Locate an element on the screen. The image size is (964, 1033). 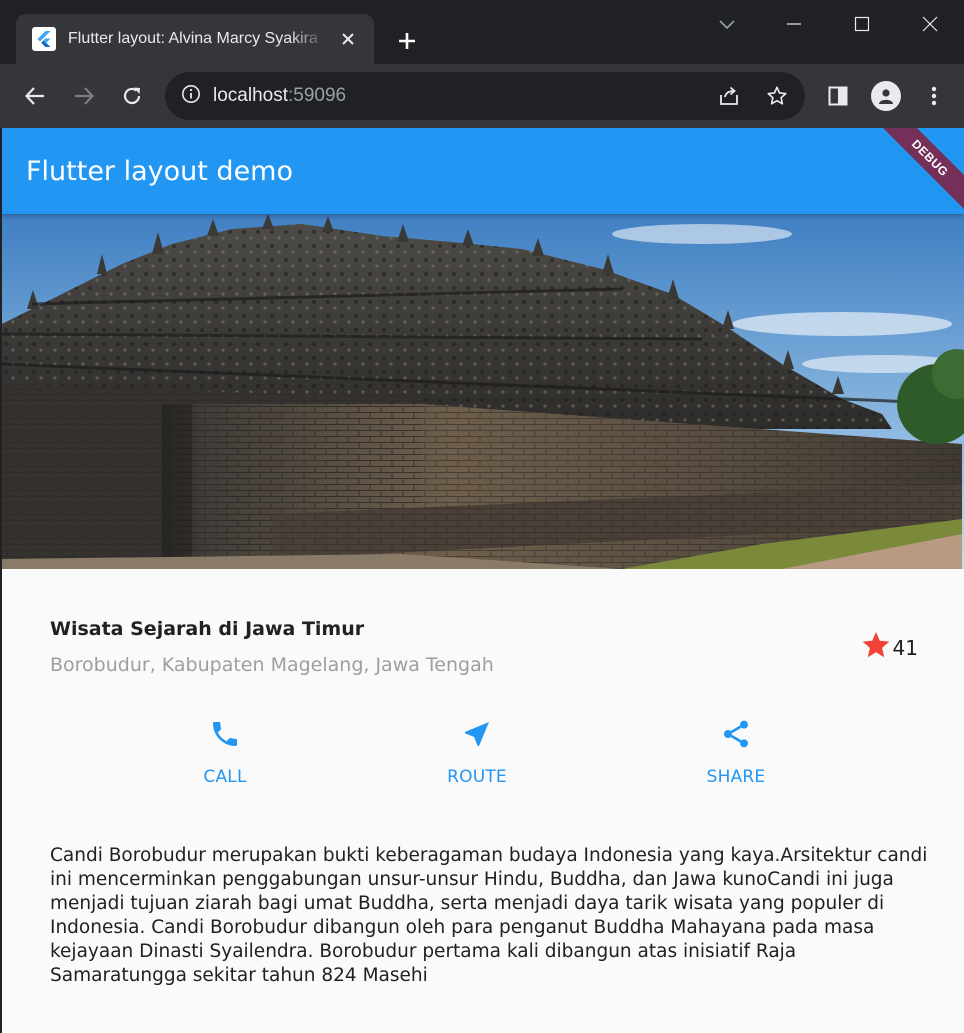
star-icon is located at coordinates (876, 647).